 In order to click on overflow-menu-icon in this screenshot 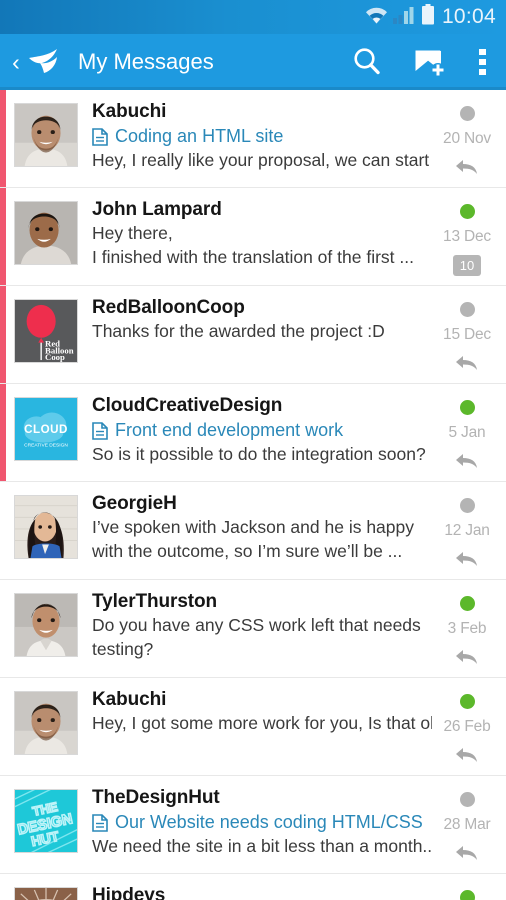, I will do `click(483, 62)`.